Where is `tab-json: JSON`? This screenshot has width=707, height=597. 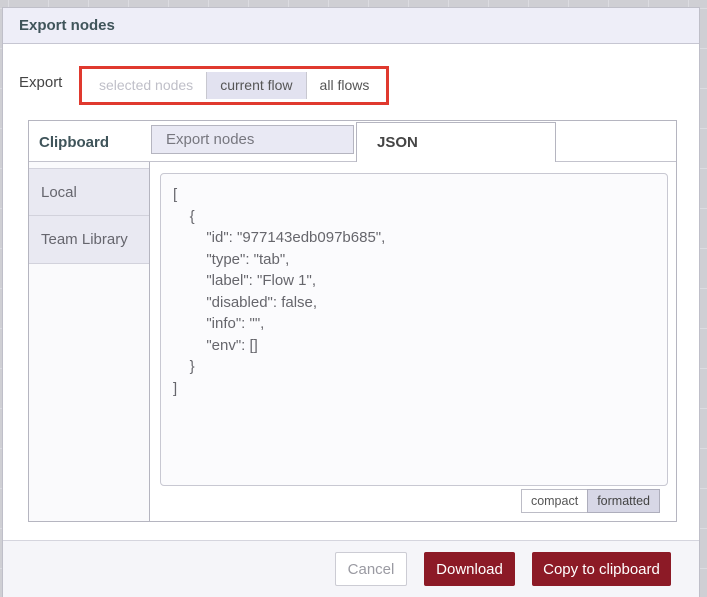 tab-json: JSON is located at coordinates (456, 142).